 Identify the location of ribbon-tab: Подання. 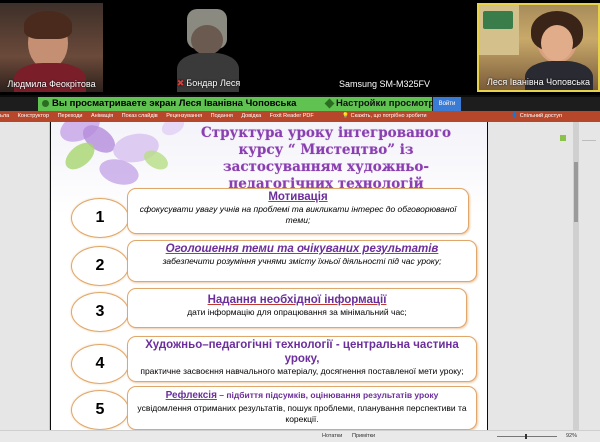
(222, 116).